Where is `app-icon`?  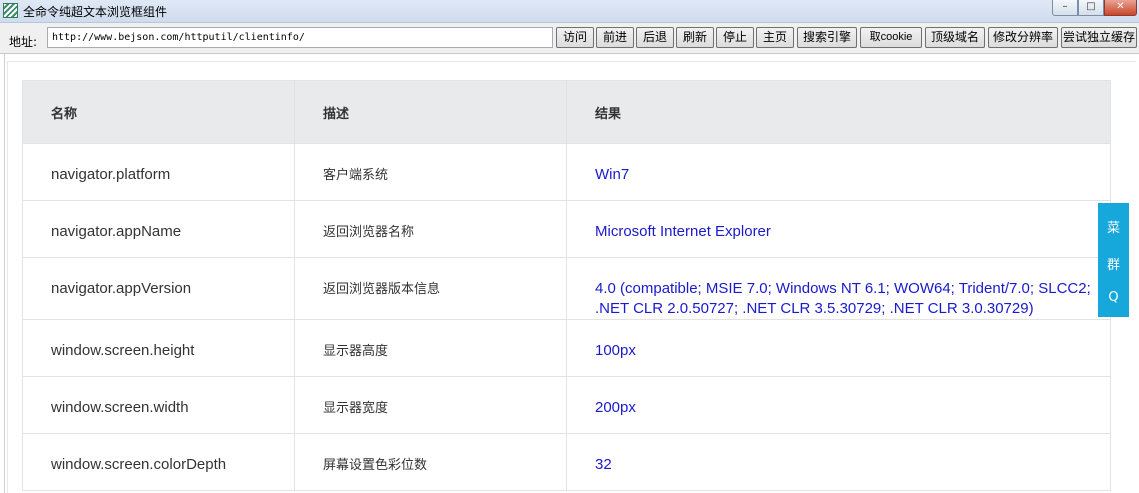
app-icon is located at coordinates (10, 10).